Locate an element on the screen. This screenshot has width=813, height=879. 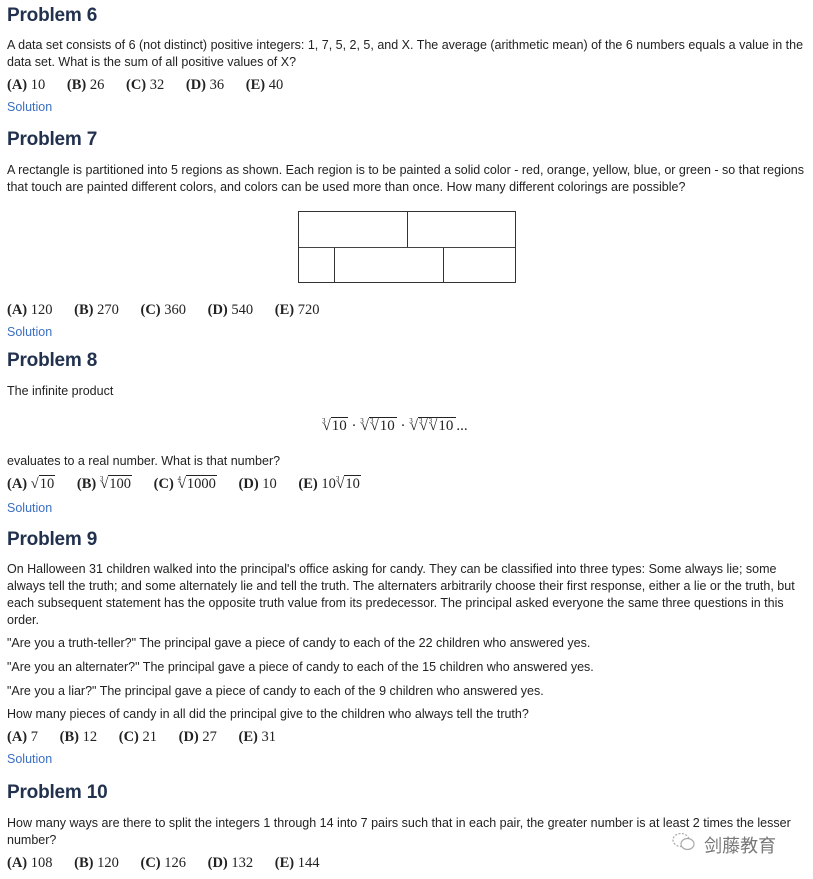
watermark-text: 剑藤教育 is located at coordinates (740, 846).